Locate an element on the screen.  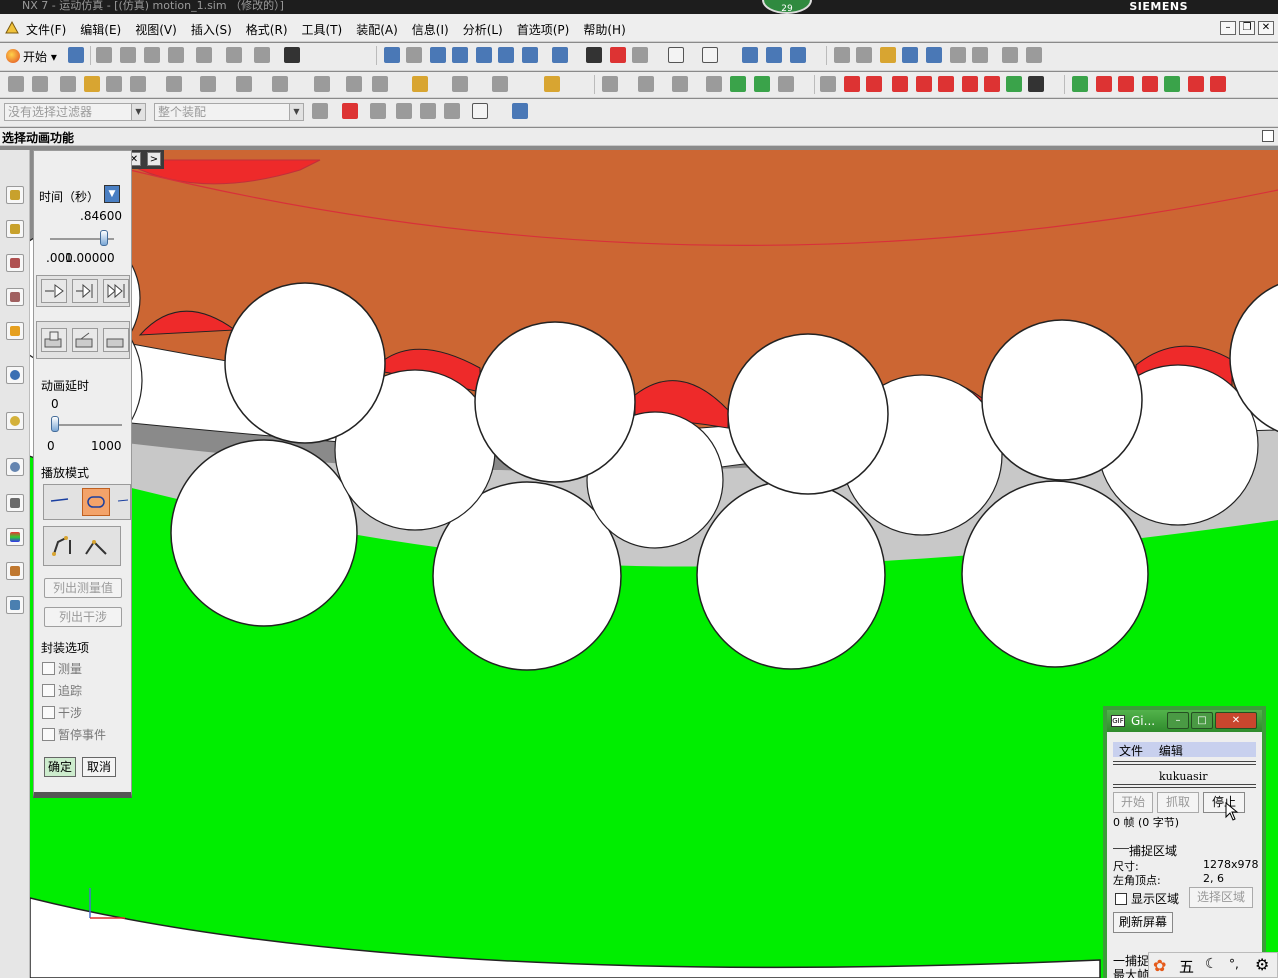
menu-item-1: 编辑(E) is located at coordinates (100, 29).